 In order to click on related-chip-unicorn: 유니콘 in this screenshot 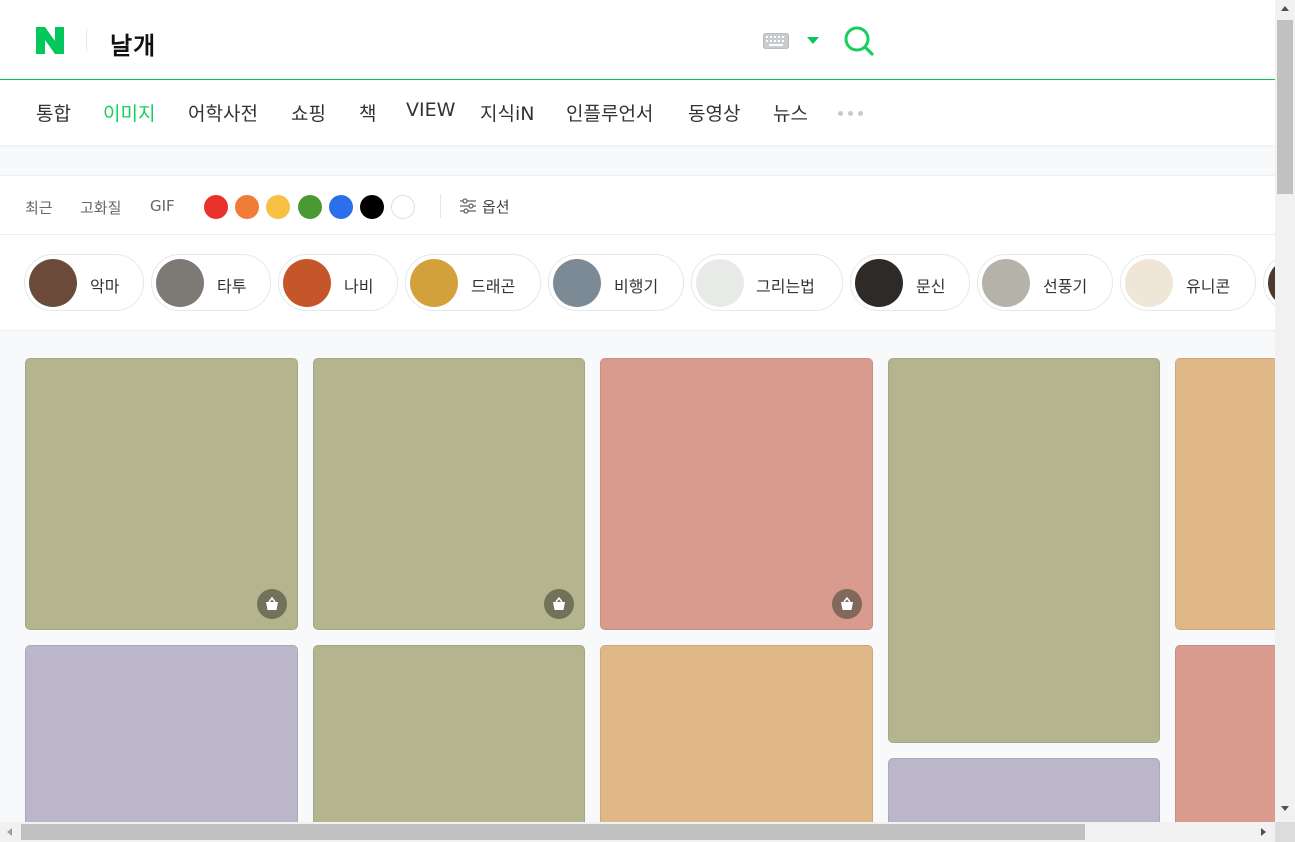, I will do `click(1188, 282)`.